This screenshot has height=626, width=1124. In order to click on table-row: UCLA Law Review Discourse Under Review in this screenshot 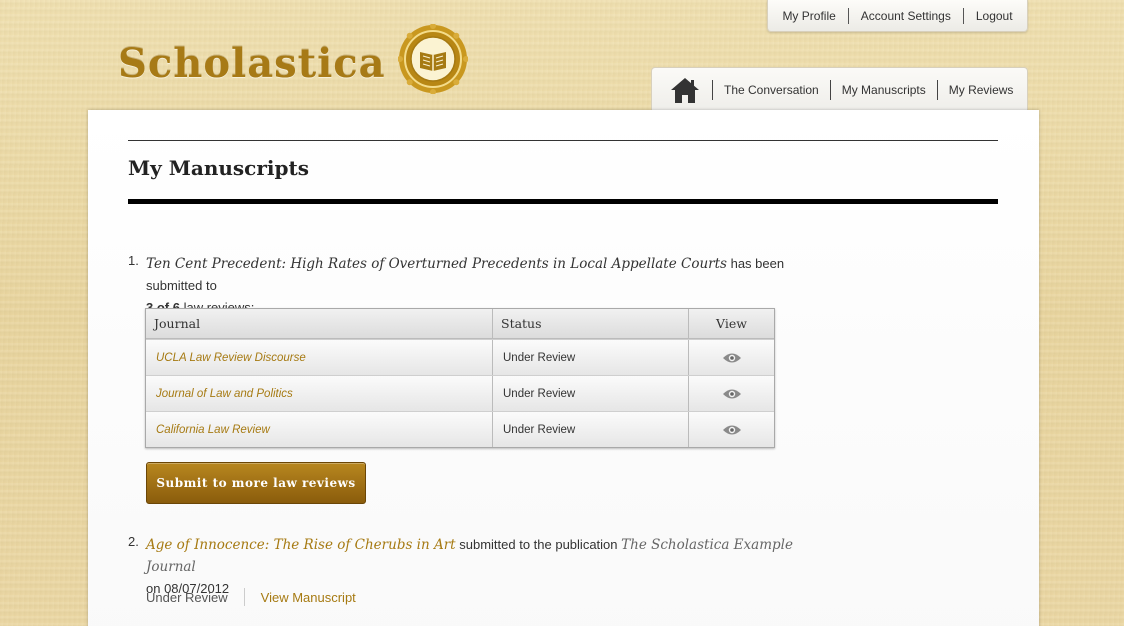, I will do `click(460, 357)`.